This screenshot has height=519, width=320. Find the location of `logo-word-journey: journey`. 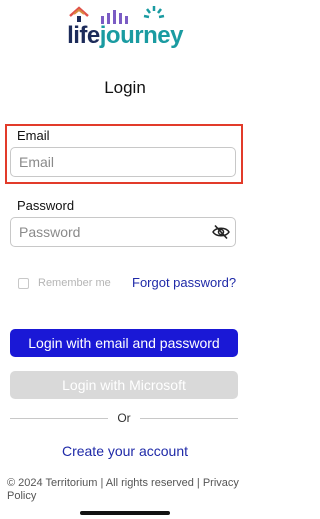

logo-word-journey: journey is located at coordinates (141, 35).